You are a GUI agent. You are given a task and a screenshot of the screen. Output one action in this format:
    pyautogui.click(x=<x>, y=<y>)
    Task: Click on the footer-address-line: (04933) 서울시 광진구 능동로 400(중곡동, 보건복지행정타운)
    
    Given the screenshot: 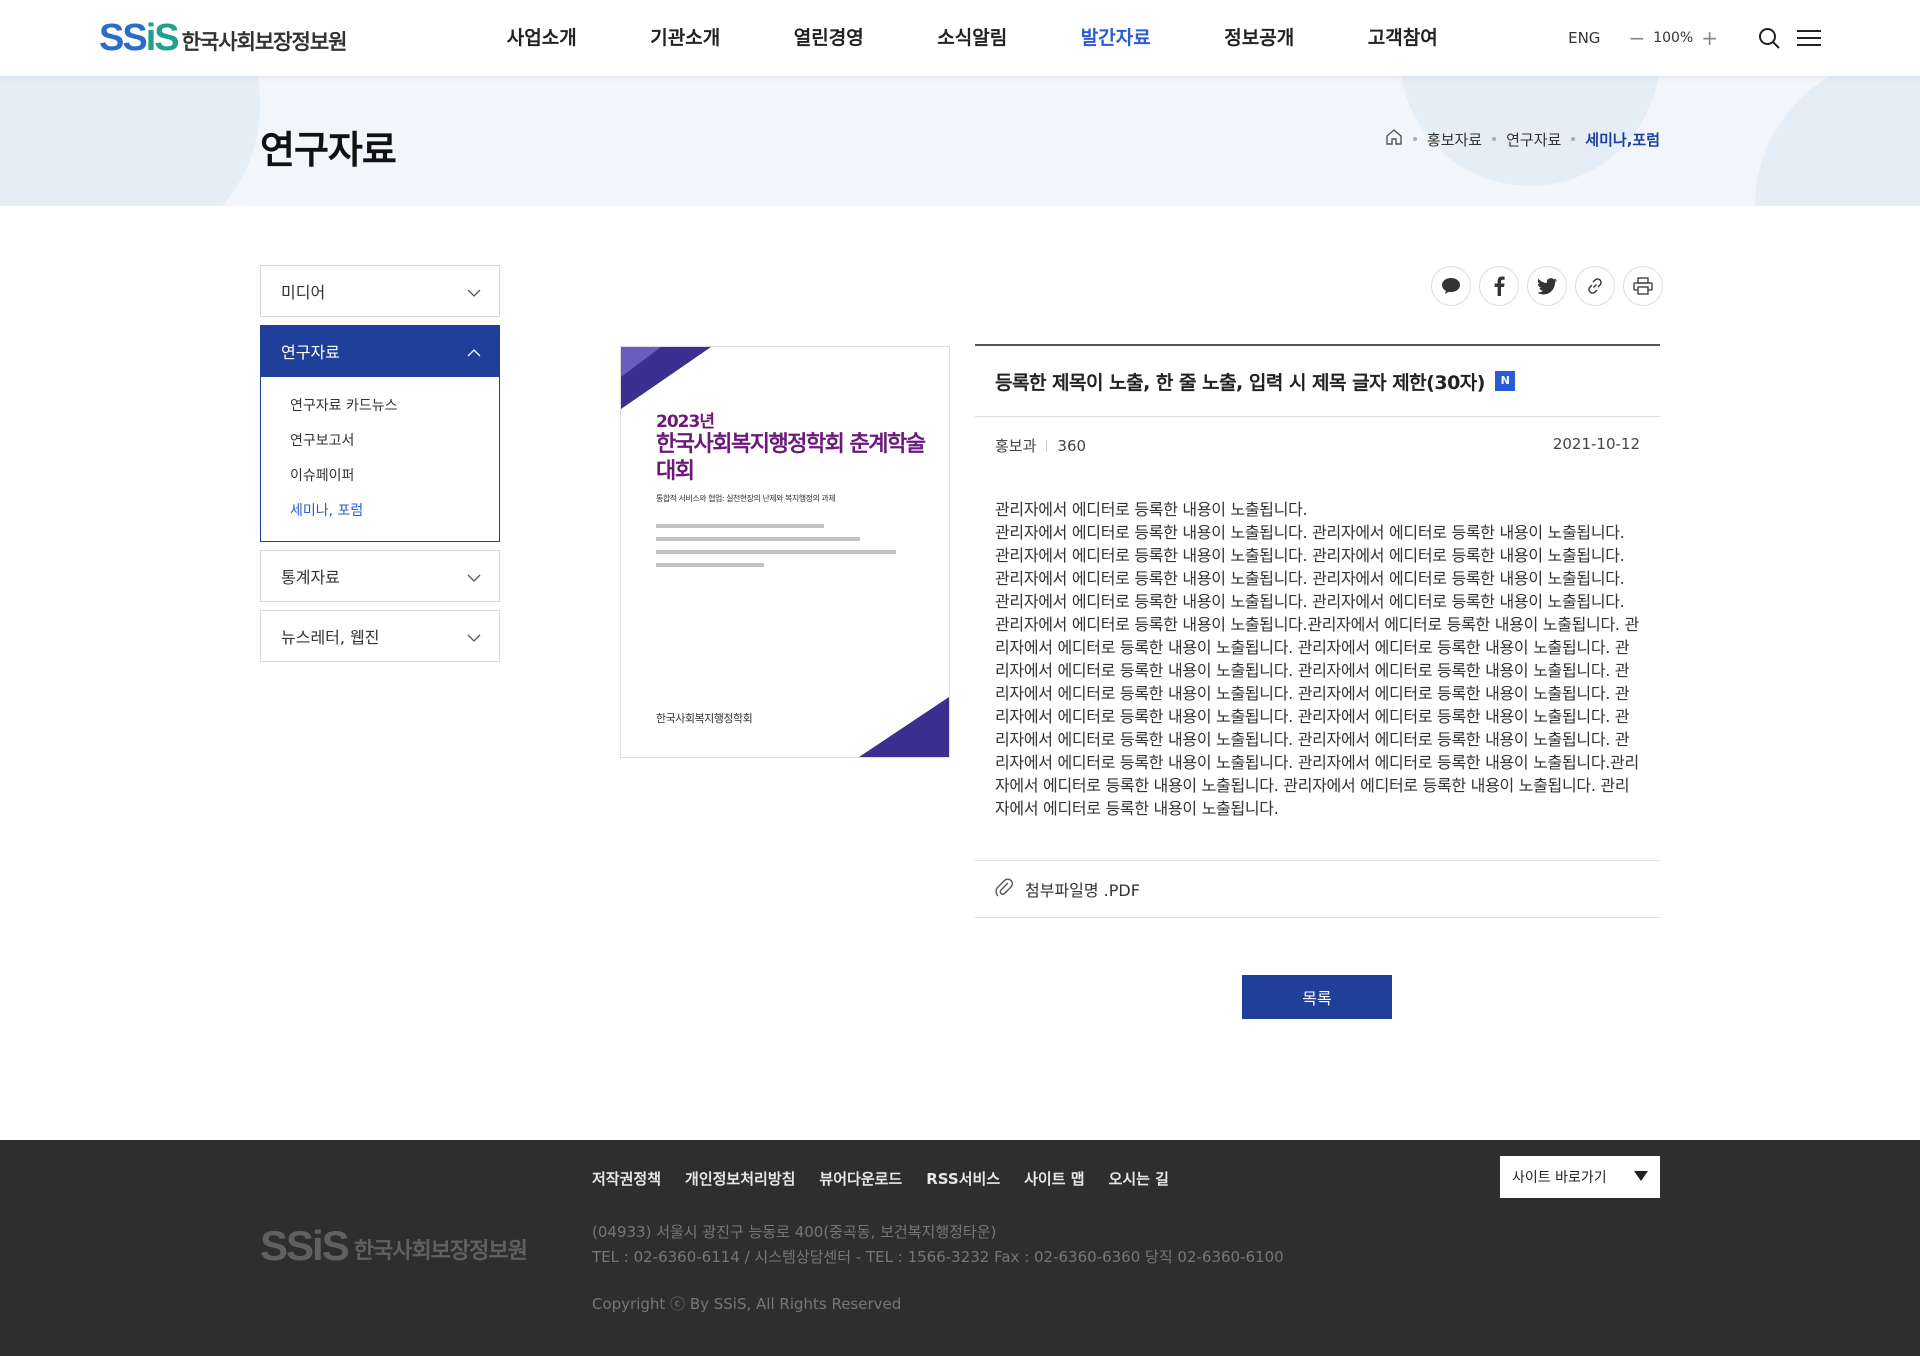 What is the action you would take?
    pyautogui.click(x=794, y=1232)
    